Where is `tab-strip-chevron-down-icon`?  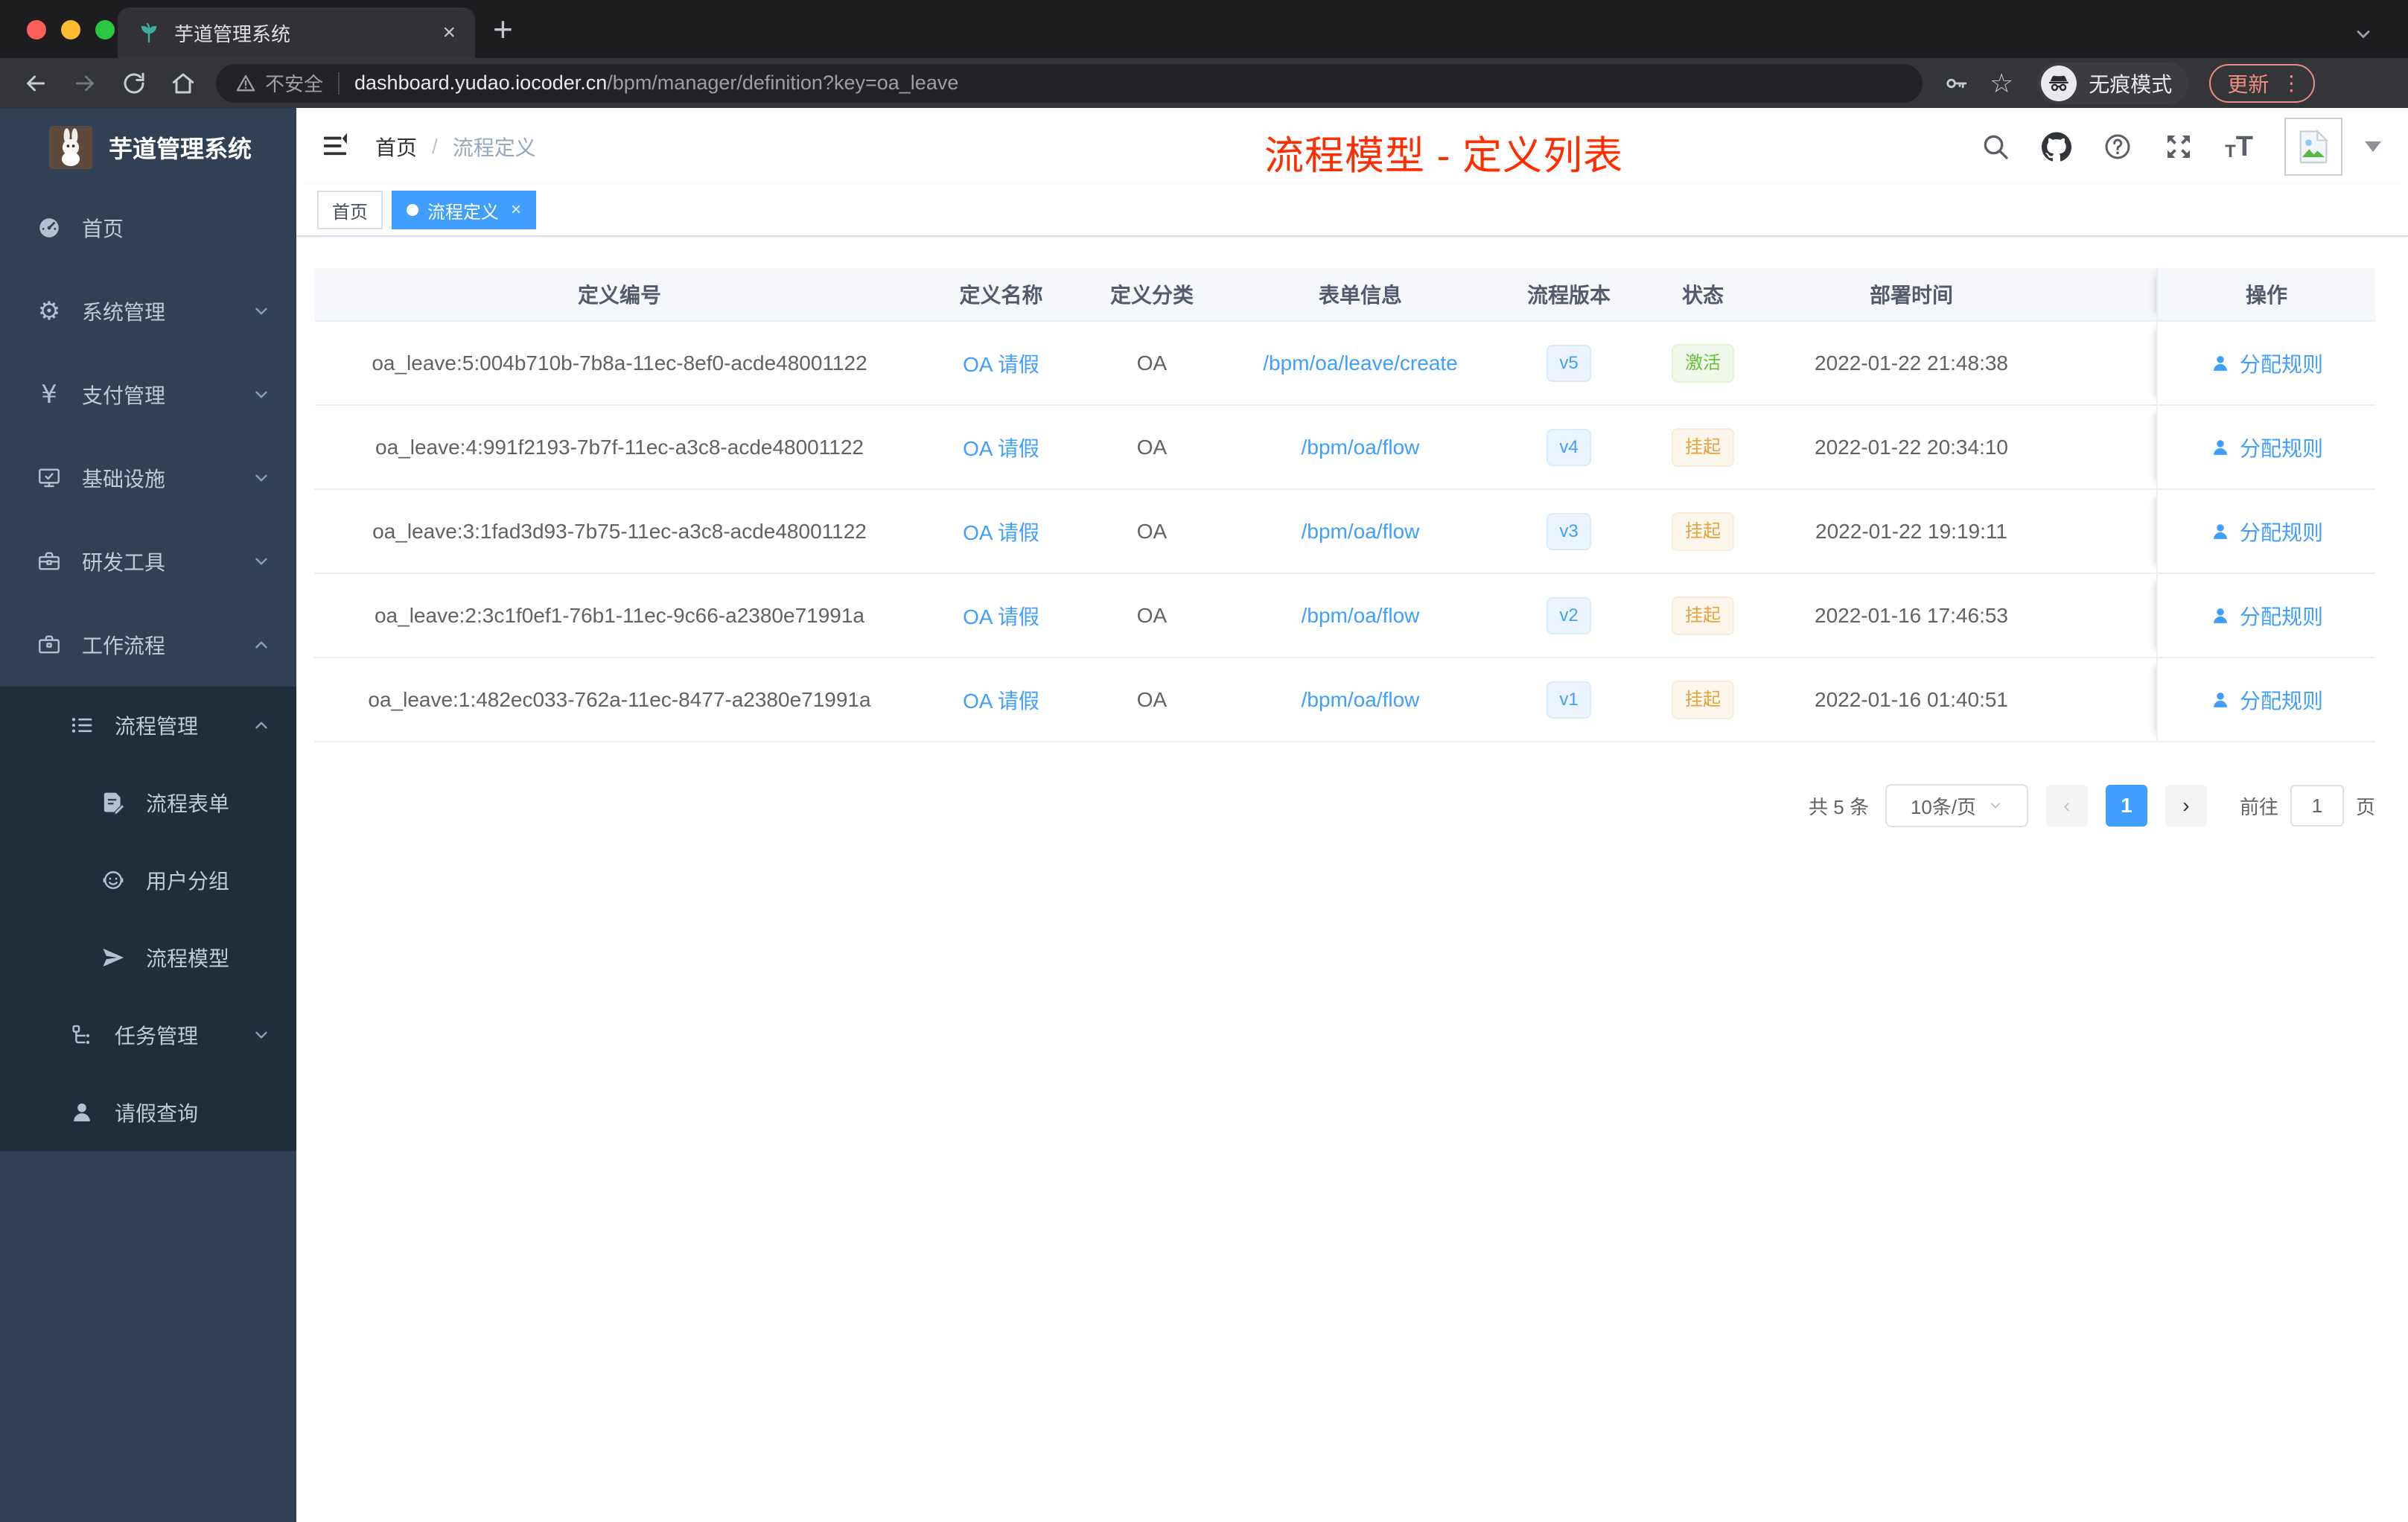 tab-strip-chevron-down-icon is located at coordinates (2363, 34).